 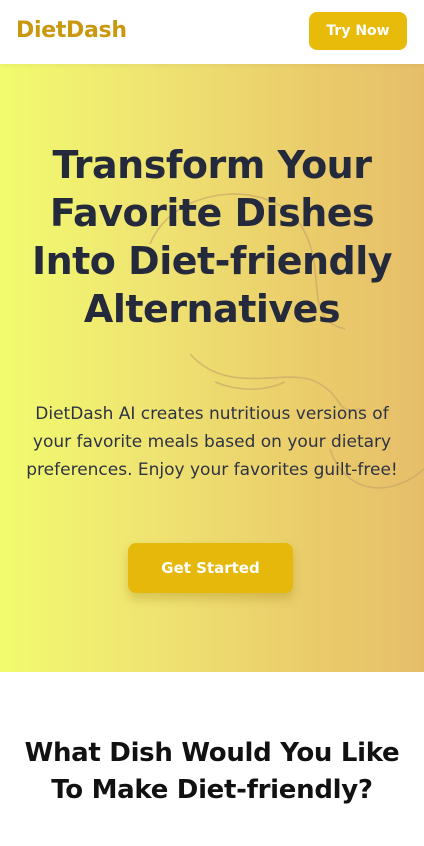 I want to click on try-now-button: Try Now, so click(x=358, y=31).